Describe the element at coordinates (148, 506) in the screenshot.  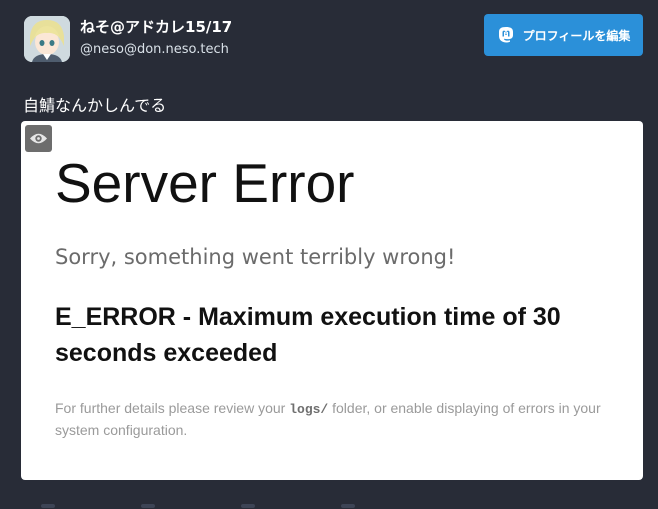
I see `boost-action` at that location.